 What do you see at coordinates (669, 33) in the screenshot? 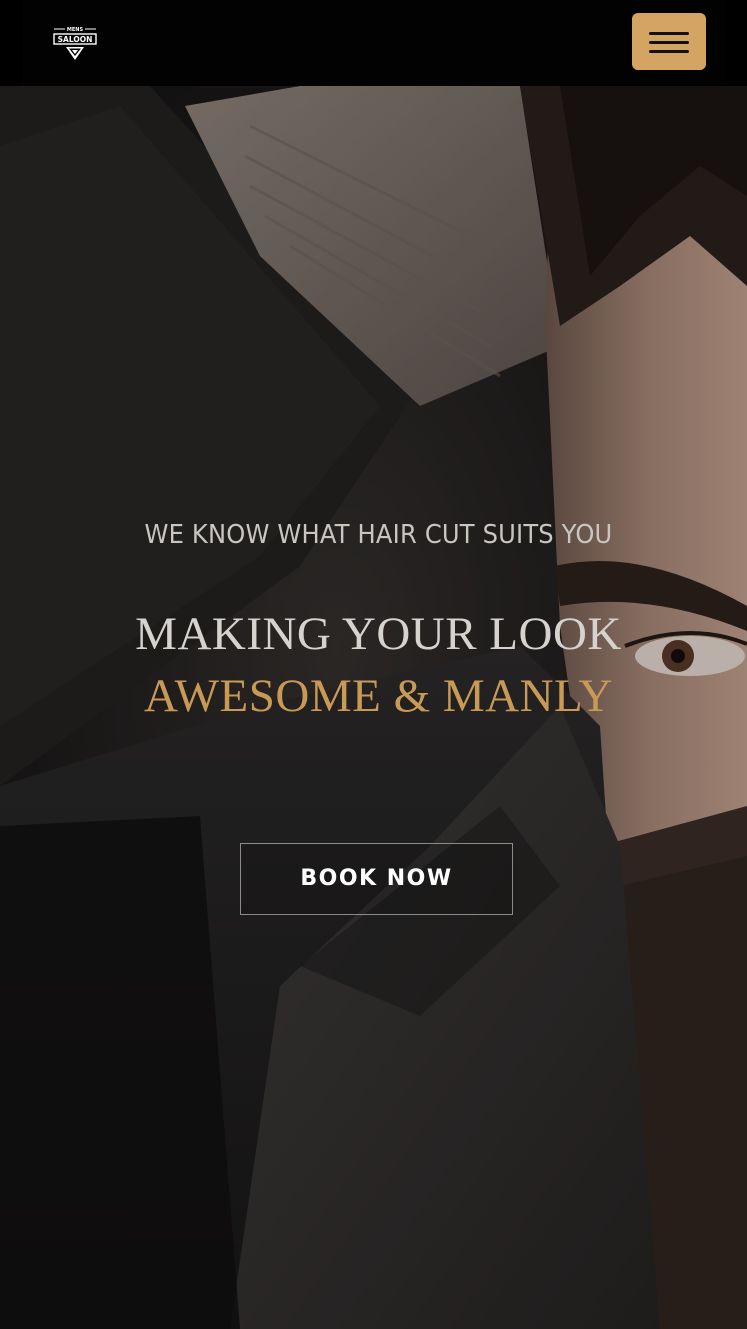
I see `hamburger-menu-icon` at bounding box center [669, 33].